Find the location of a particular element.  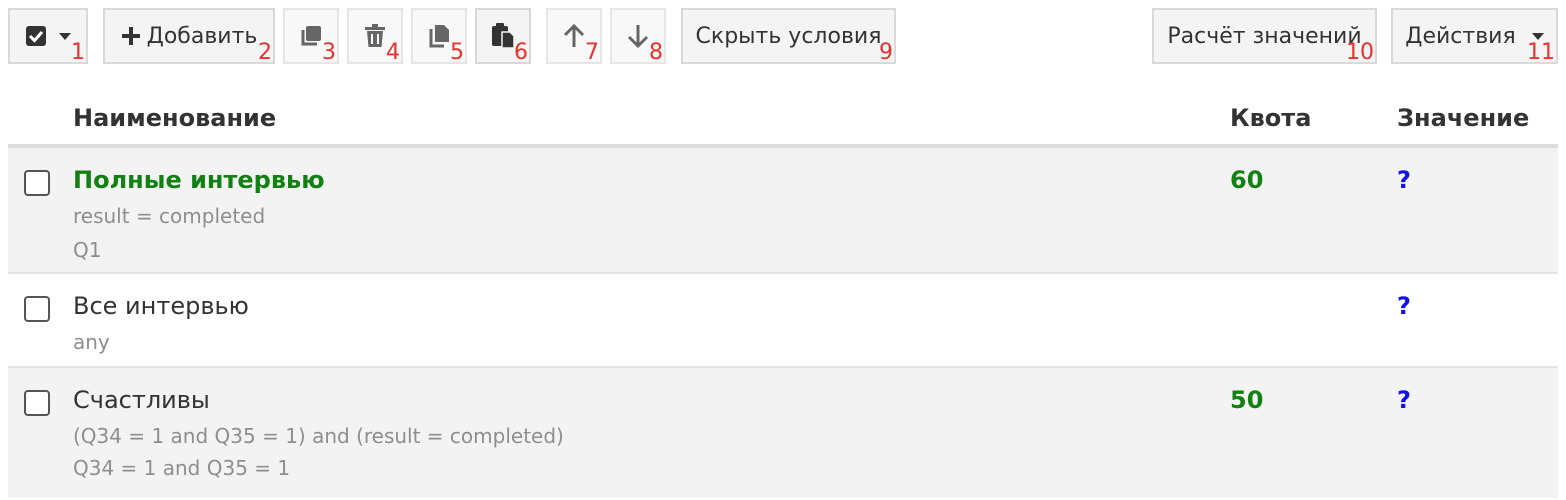

button-number-label: 9 is located at coordinates (886, 52).